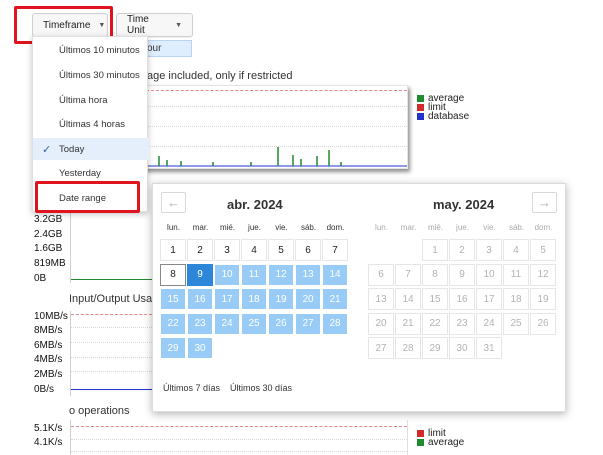  I want to click on menu-item-last-4-hours: Últimas 4 horas, so click(91, 124).